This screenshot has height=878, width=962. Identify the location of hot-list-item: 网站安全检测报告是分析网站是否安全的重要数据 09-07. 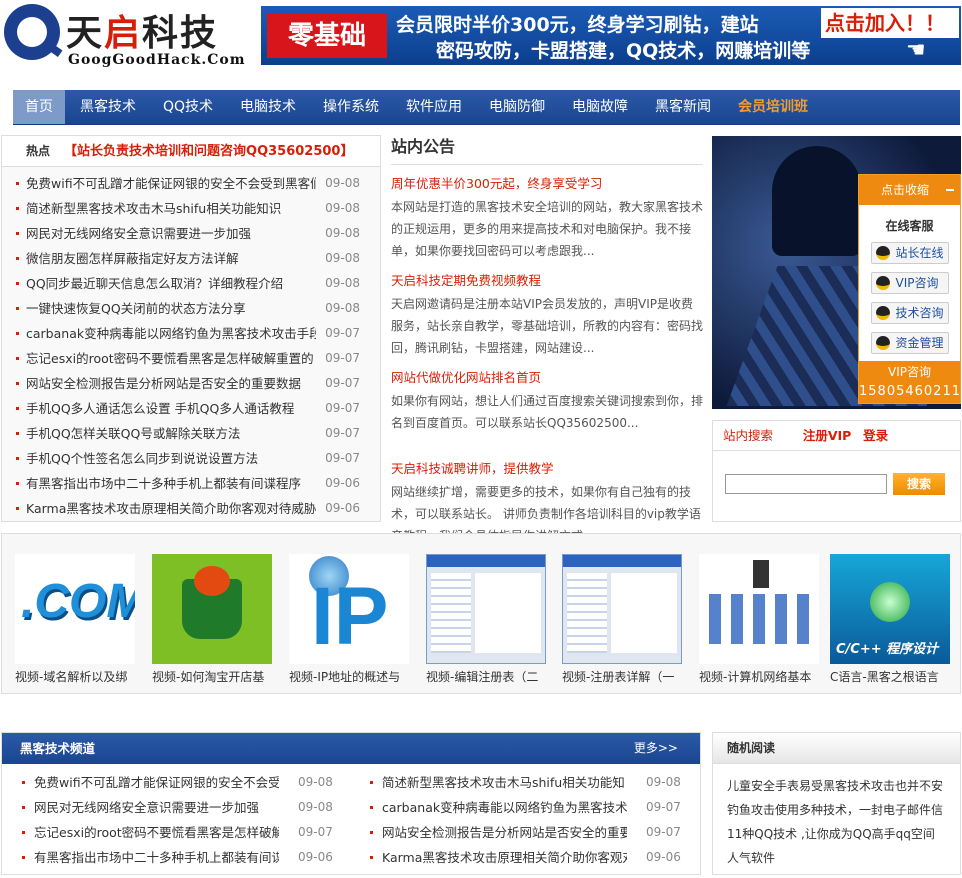
(191, 383).